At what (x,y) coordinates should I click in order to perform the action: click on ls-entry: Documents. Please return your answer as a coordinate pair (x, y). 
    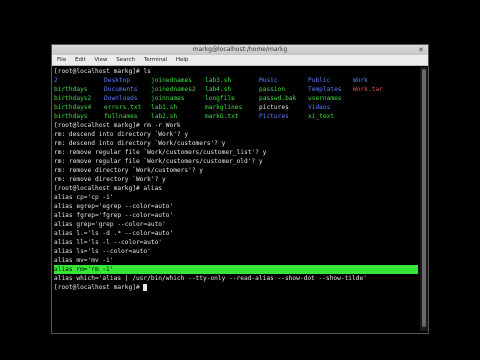
    Looking at the image, I should click on (121, 89).